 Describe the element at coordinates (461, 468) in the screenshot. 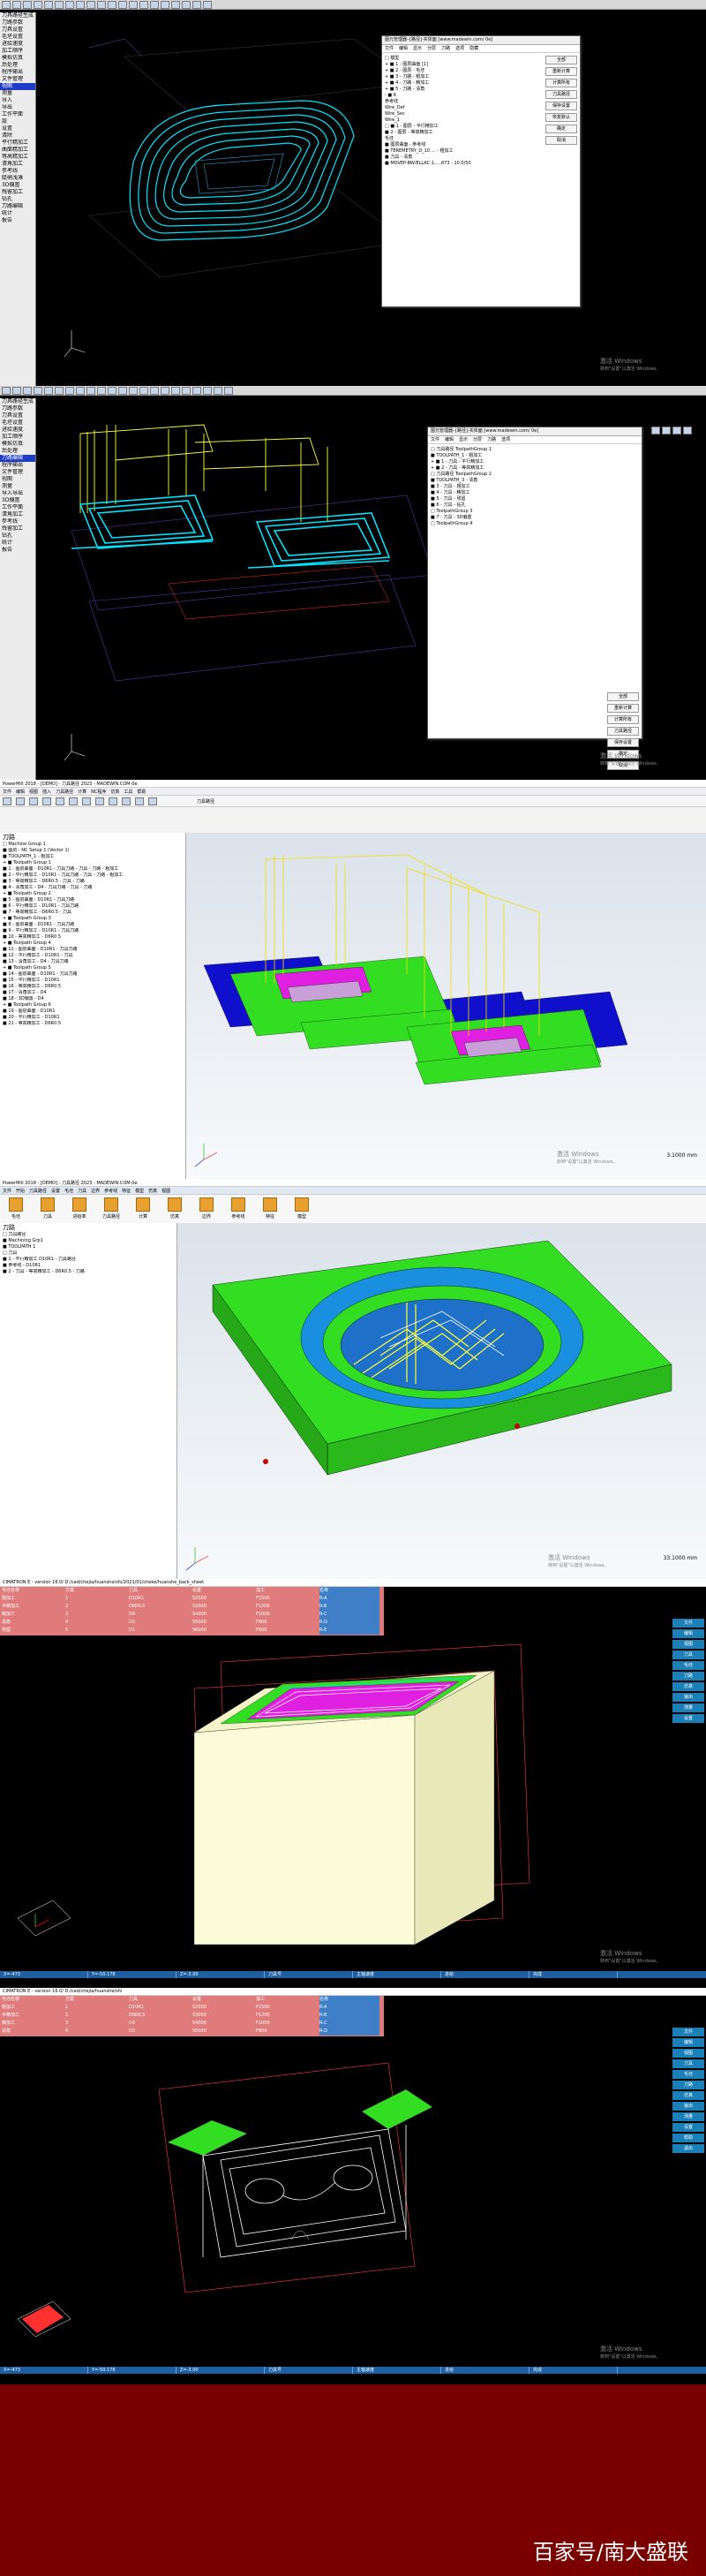

I see `tree-item: + ■ 2 - 刀具 - 等高精加工` at that location.